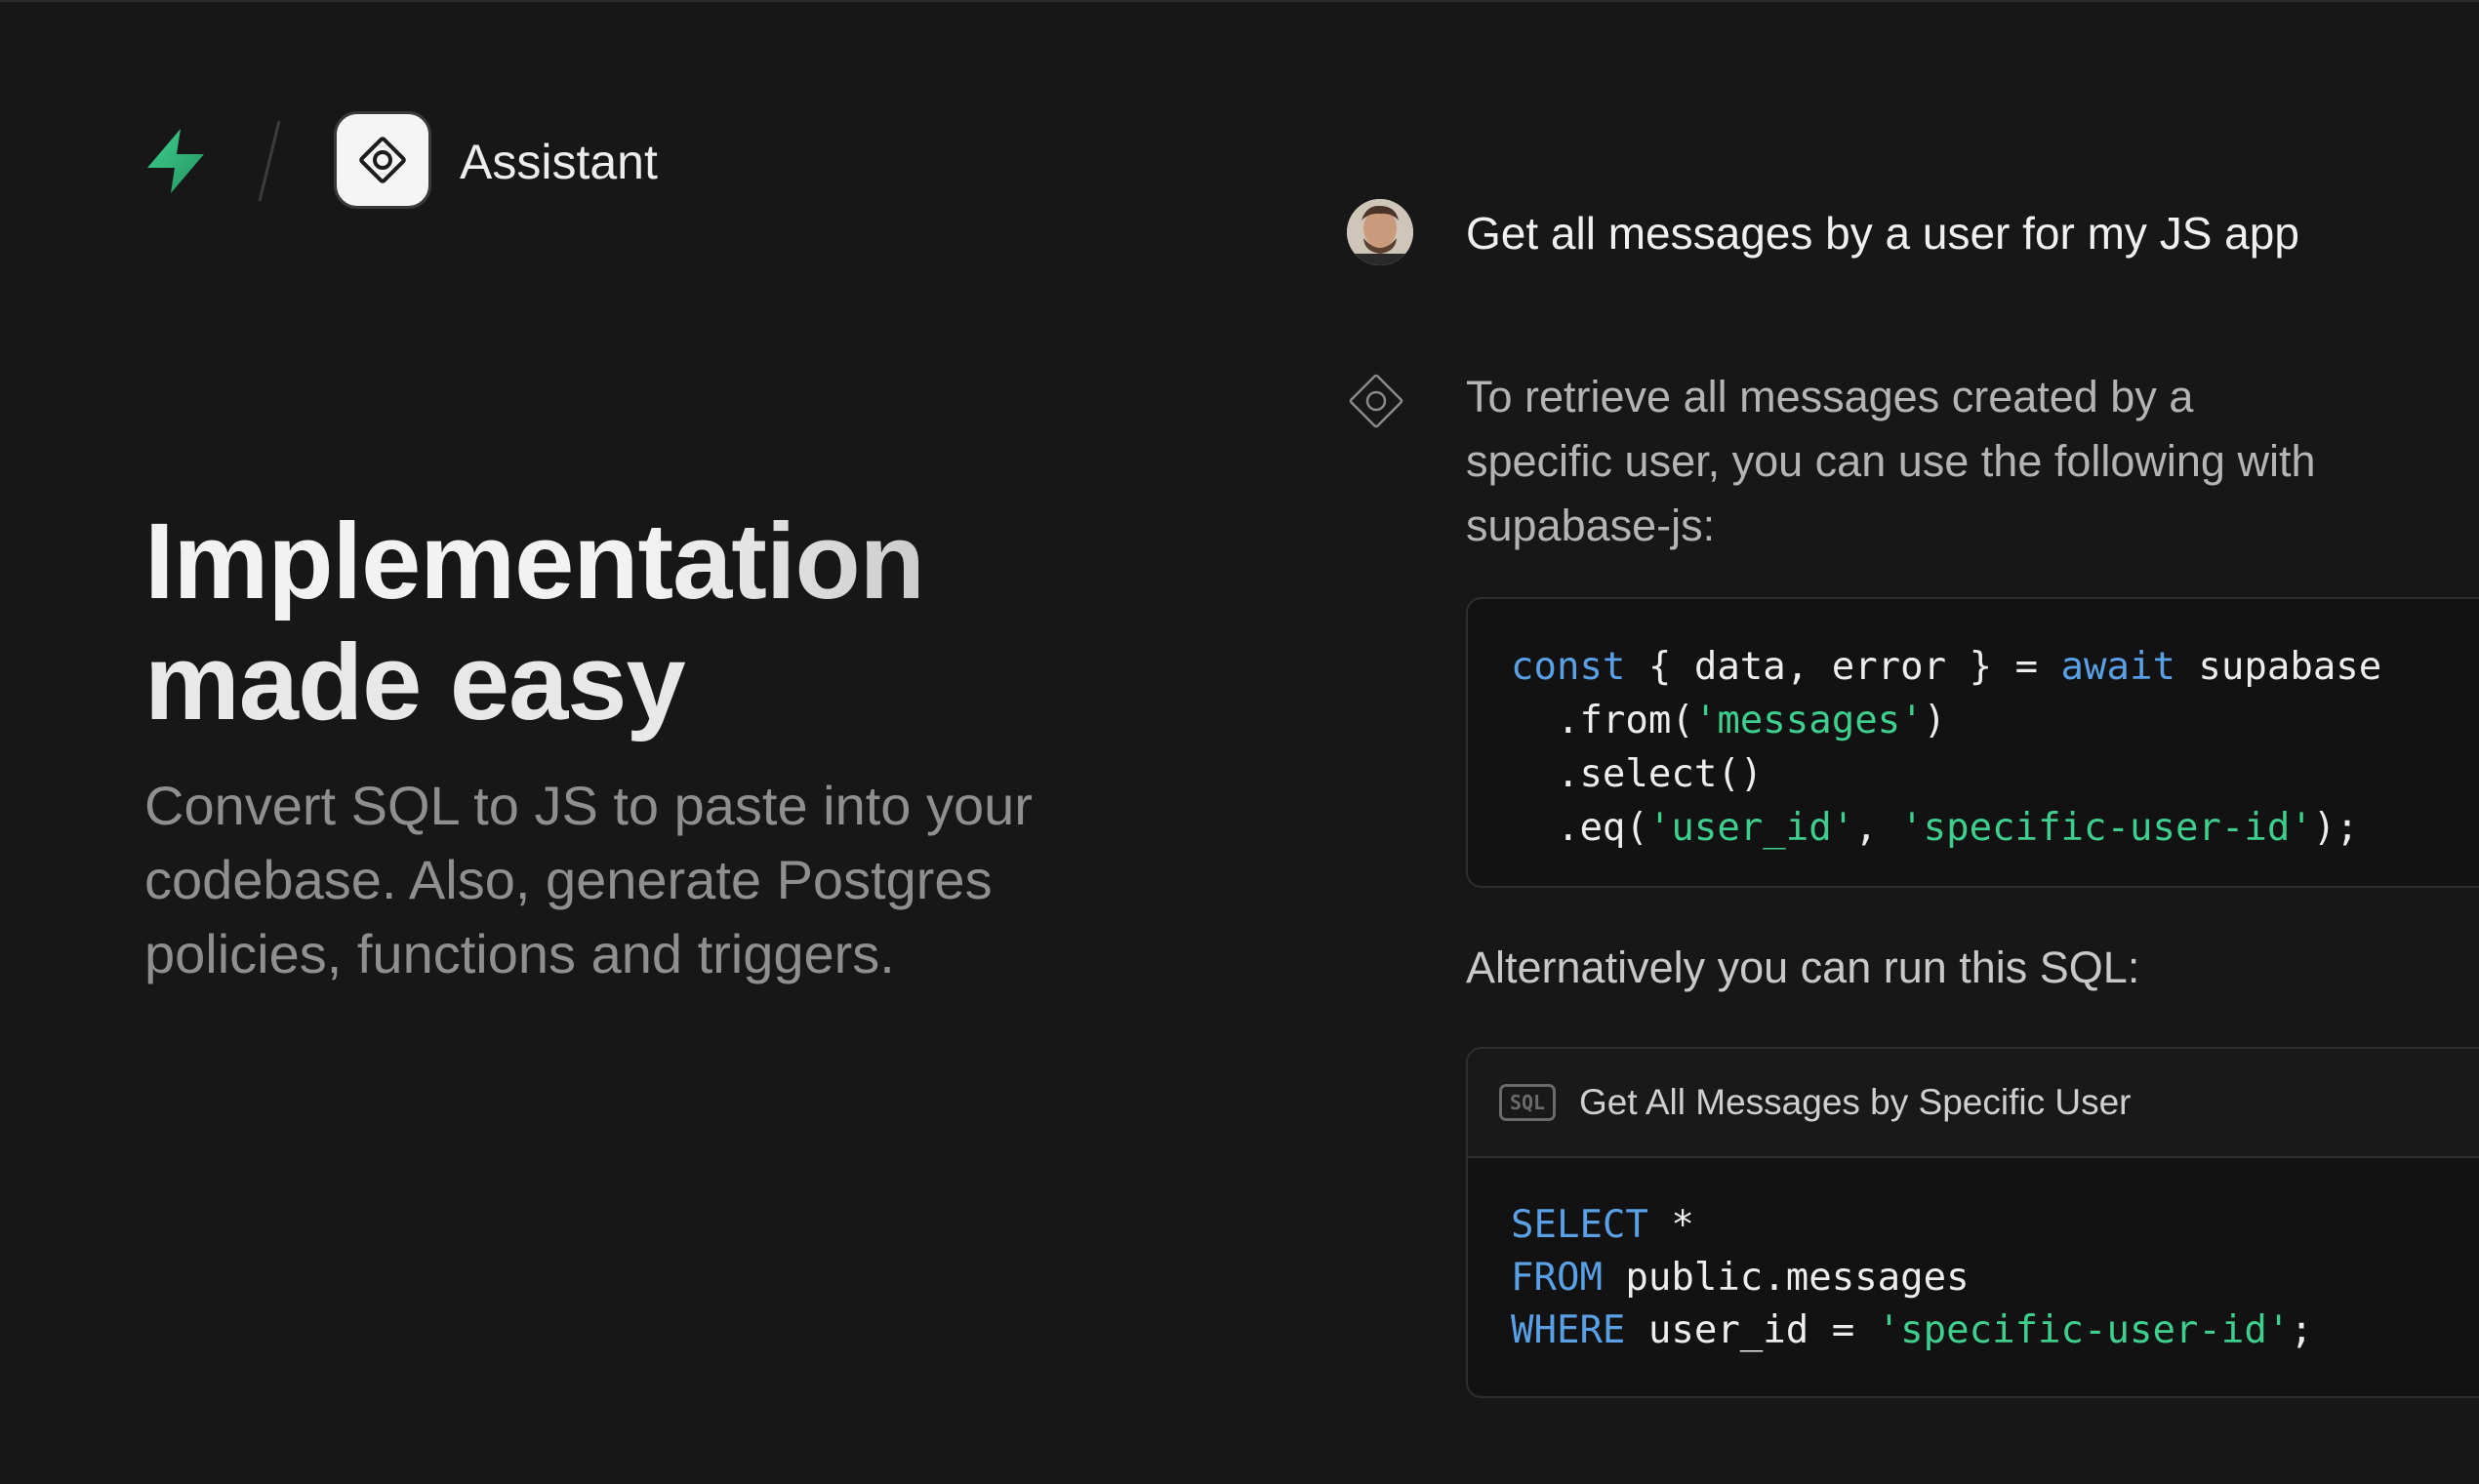 The image size is (2479, 1484). Describe the element at coordinates (415, 682) in the screenshot. I see `hero-title-line2: made easy` at that location.